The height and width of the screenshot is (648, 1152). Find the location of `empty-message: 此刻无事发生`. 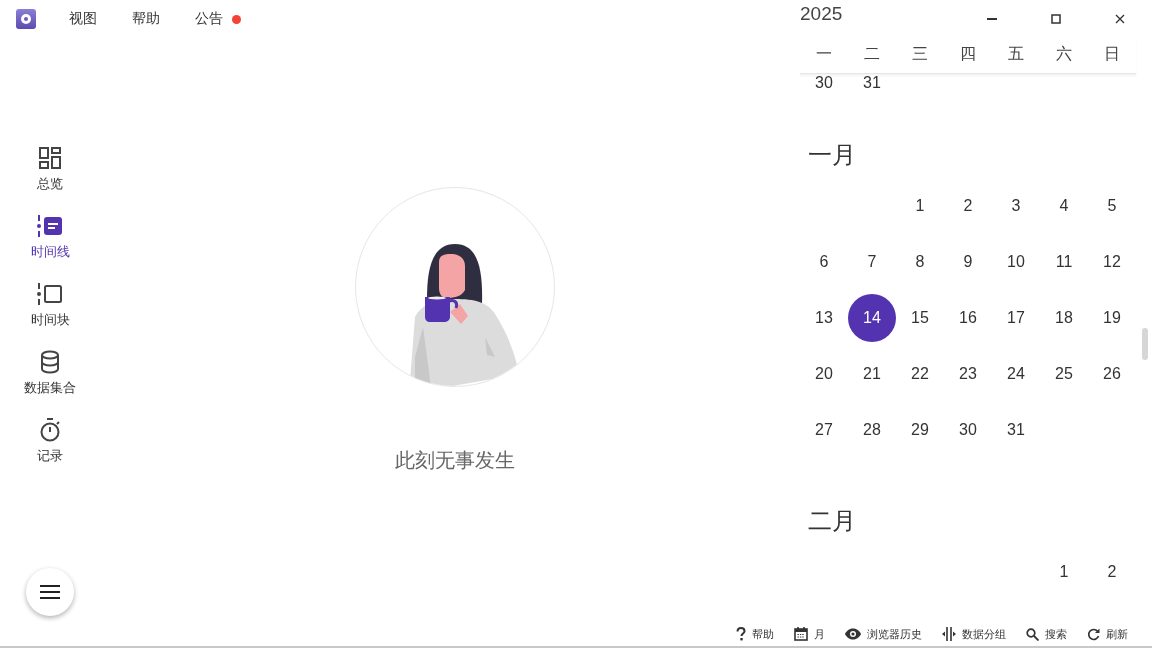

empty-message: 此刻无事发生 is located at coordinates (455, 460).